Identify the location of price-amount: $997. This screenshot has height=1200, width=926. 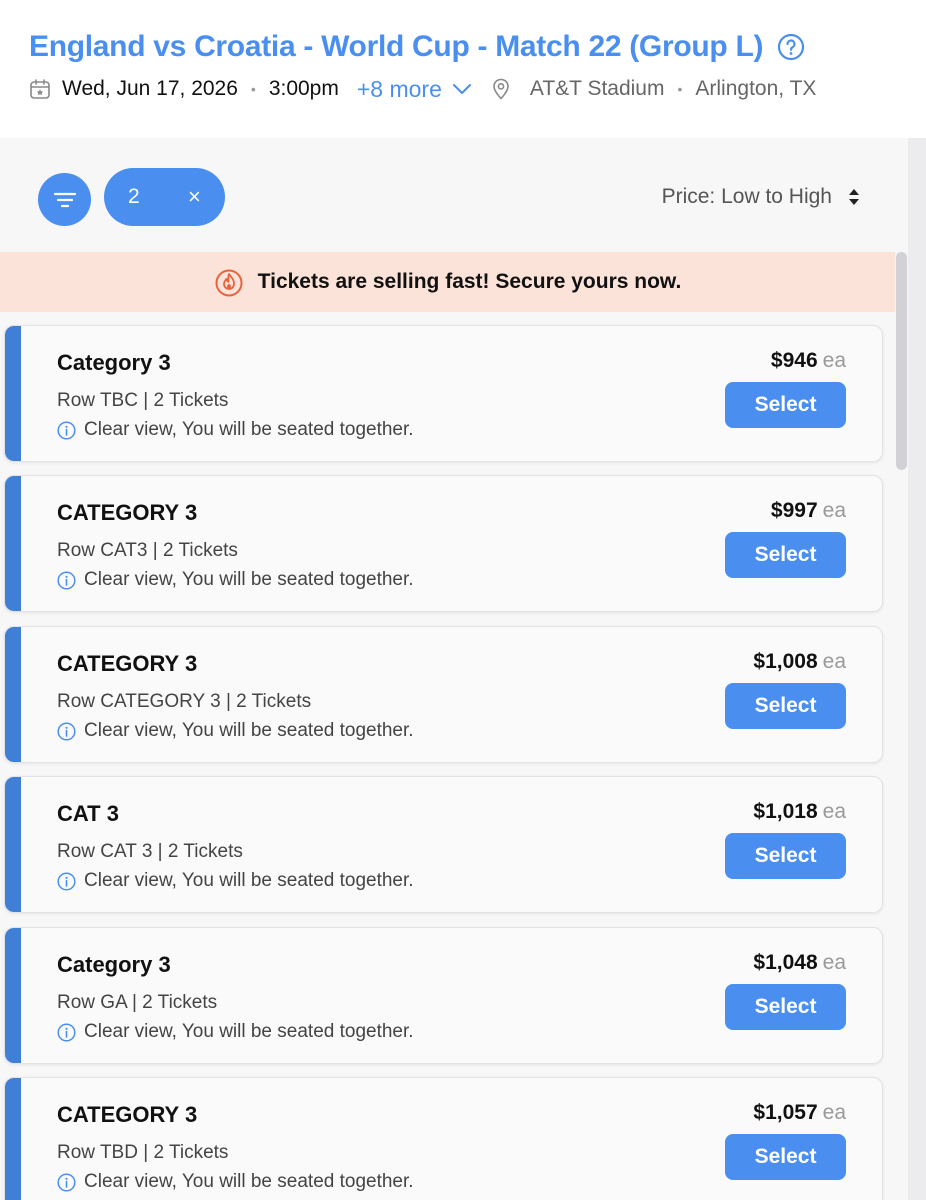
(794, 510).